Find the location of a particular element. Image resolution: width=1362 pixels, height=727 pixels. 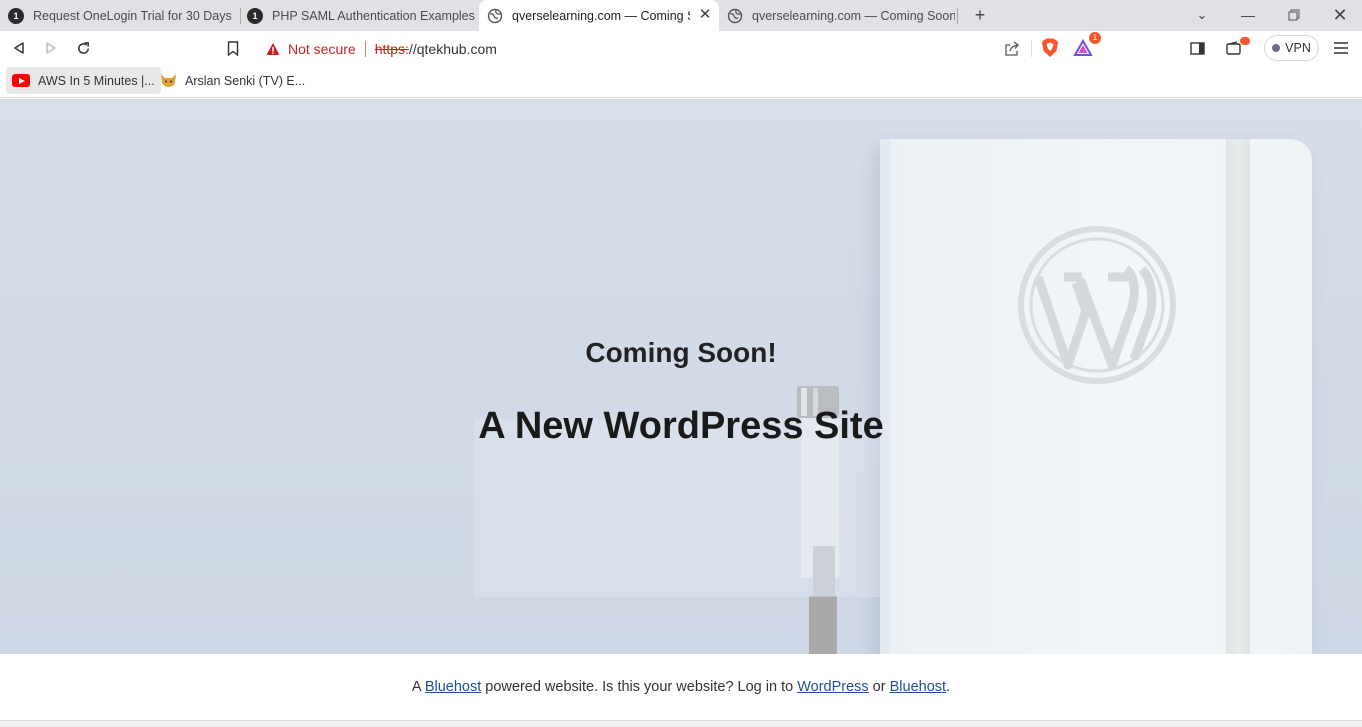

footer-text: or is located at coordinates (879, 687).